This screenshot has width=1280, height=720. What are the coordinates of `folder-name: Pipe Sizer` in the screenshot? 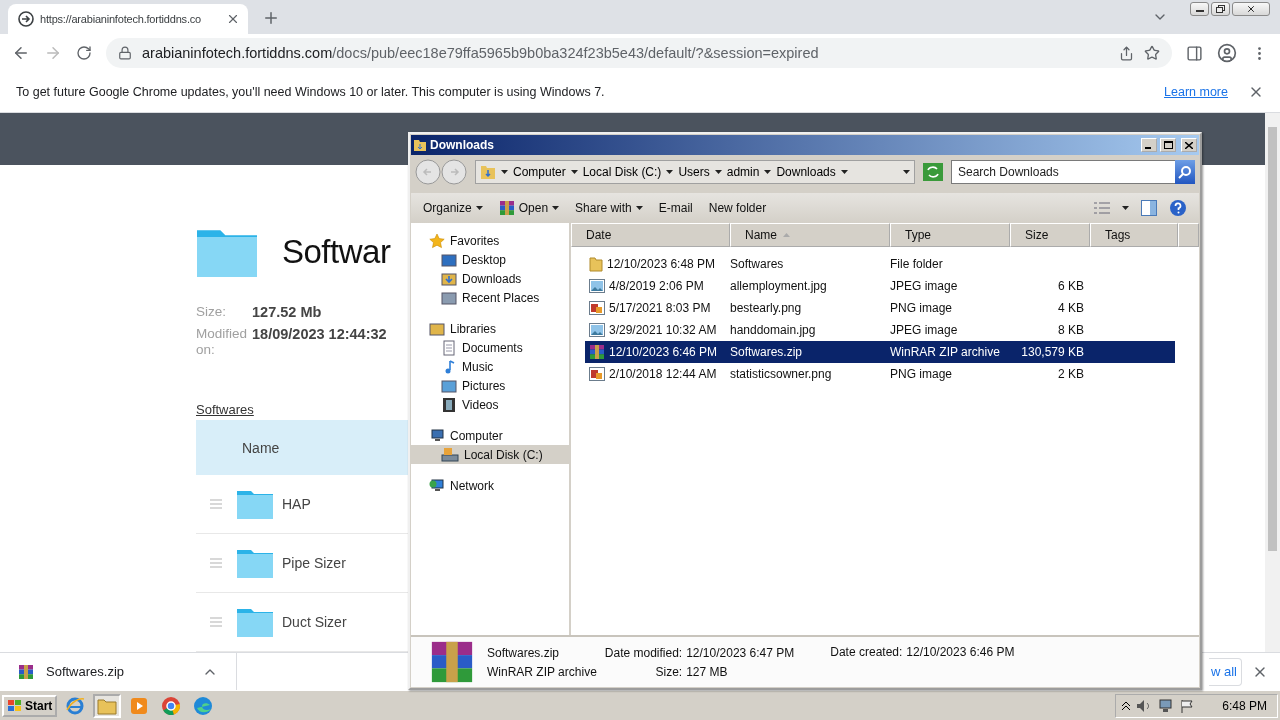 It's located at (314, 563).